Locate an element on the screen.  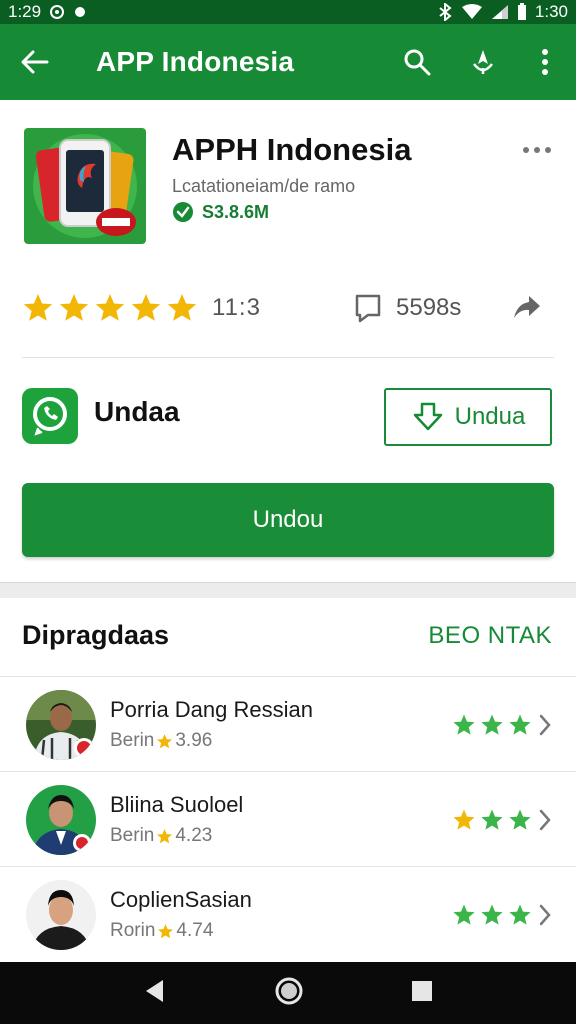
install-label: Undaa is located at coordinates (137, 411).